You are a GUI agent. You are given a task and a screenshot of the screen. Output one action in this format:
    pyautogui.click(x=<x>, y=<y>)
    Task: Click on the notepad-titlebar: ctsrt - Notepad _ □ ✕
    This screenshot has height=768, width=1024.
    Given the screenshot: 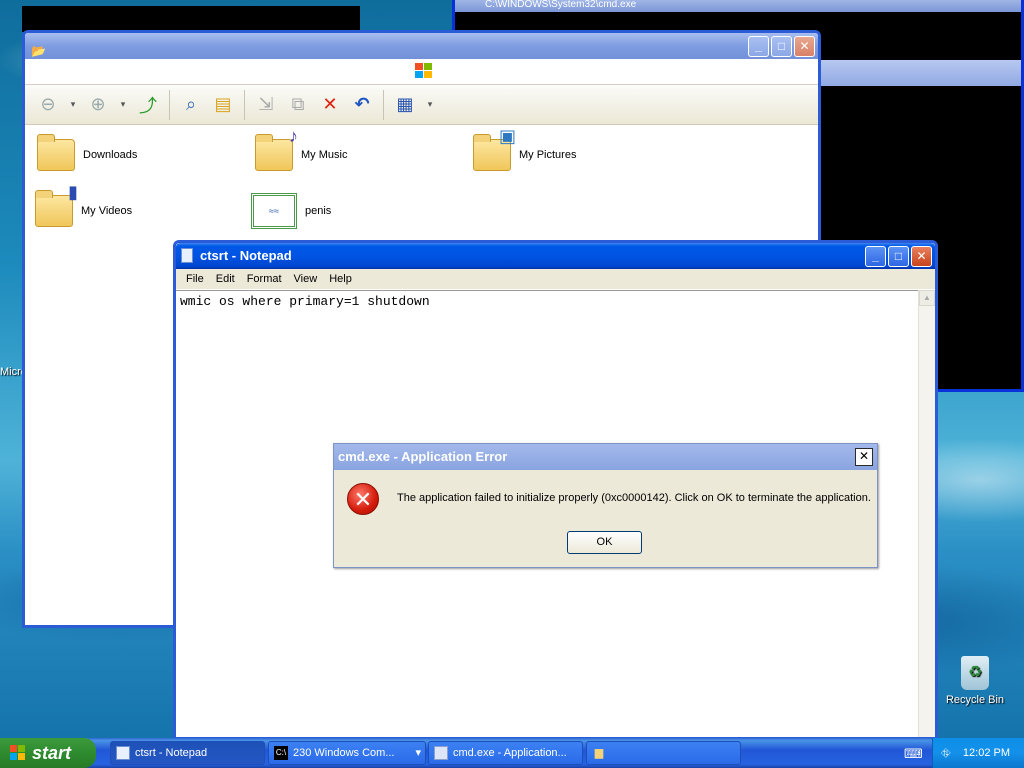 What is the action you would take?
    pyautogui.click(x=555, y=256)
    